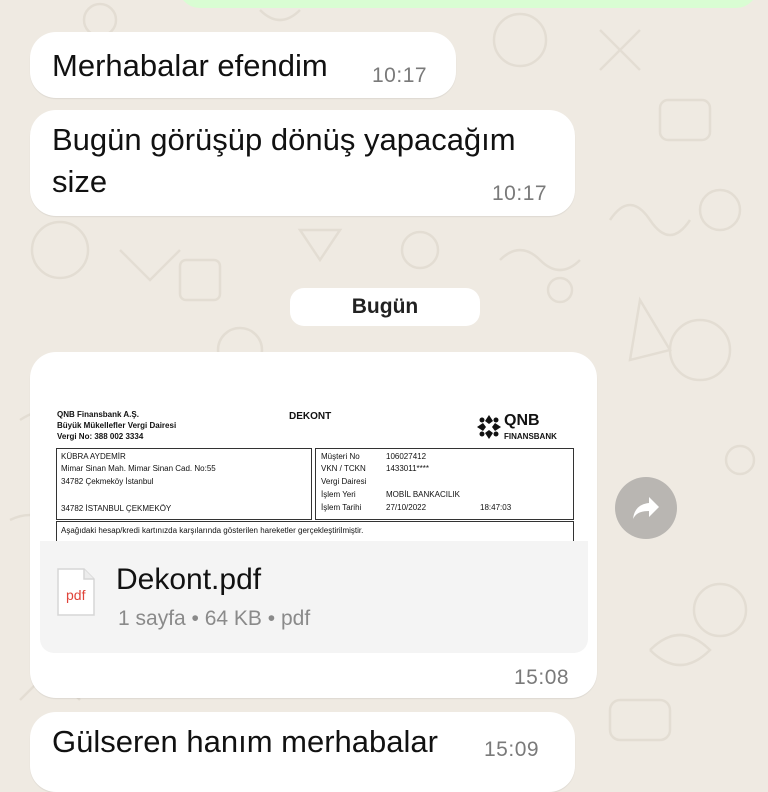 This screenshot has width=768, height=792. I want to click on field-value-date: 27/10/2022, so click(406, 507).